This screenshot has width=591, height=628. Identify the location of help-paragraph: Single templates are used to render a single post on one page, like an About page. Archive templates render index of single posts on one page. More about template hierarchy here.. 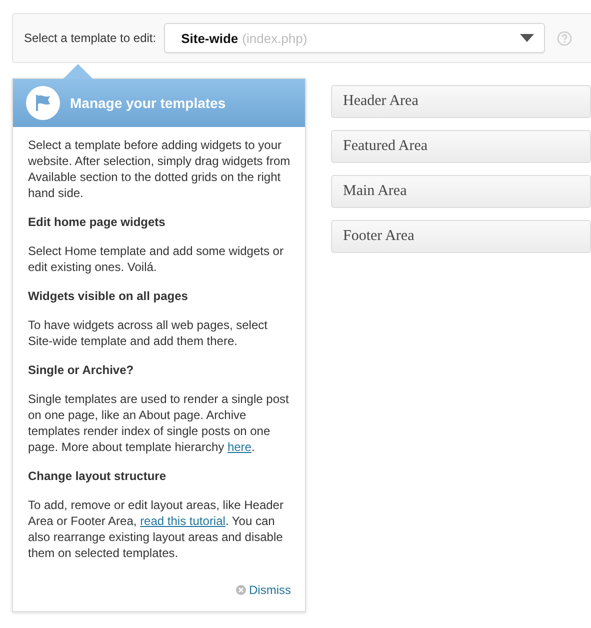
(159, 423).